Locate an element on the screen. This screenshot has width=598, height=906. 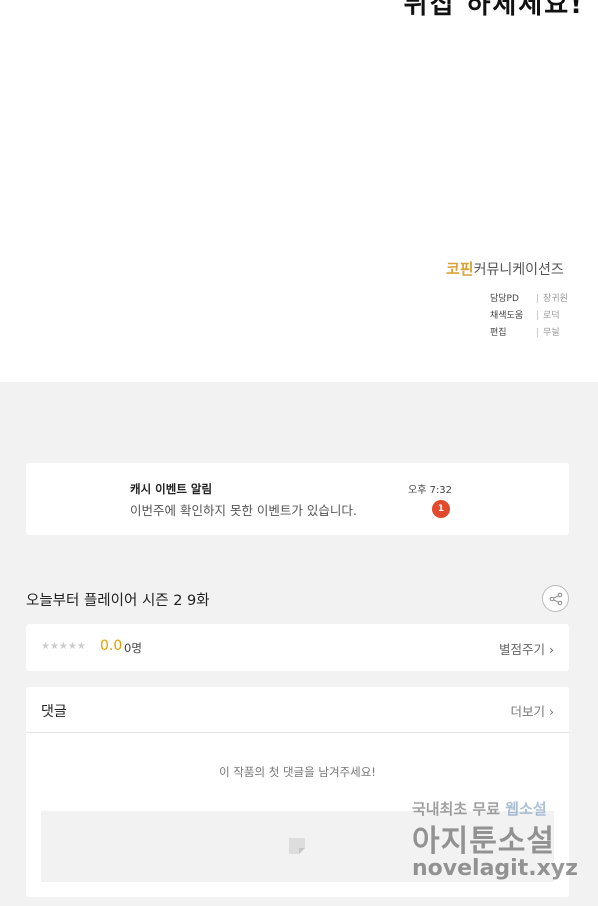
credits-brand: 코핀커뮤니케이션즈 is located at coordinates (516, 268).